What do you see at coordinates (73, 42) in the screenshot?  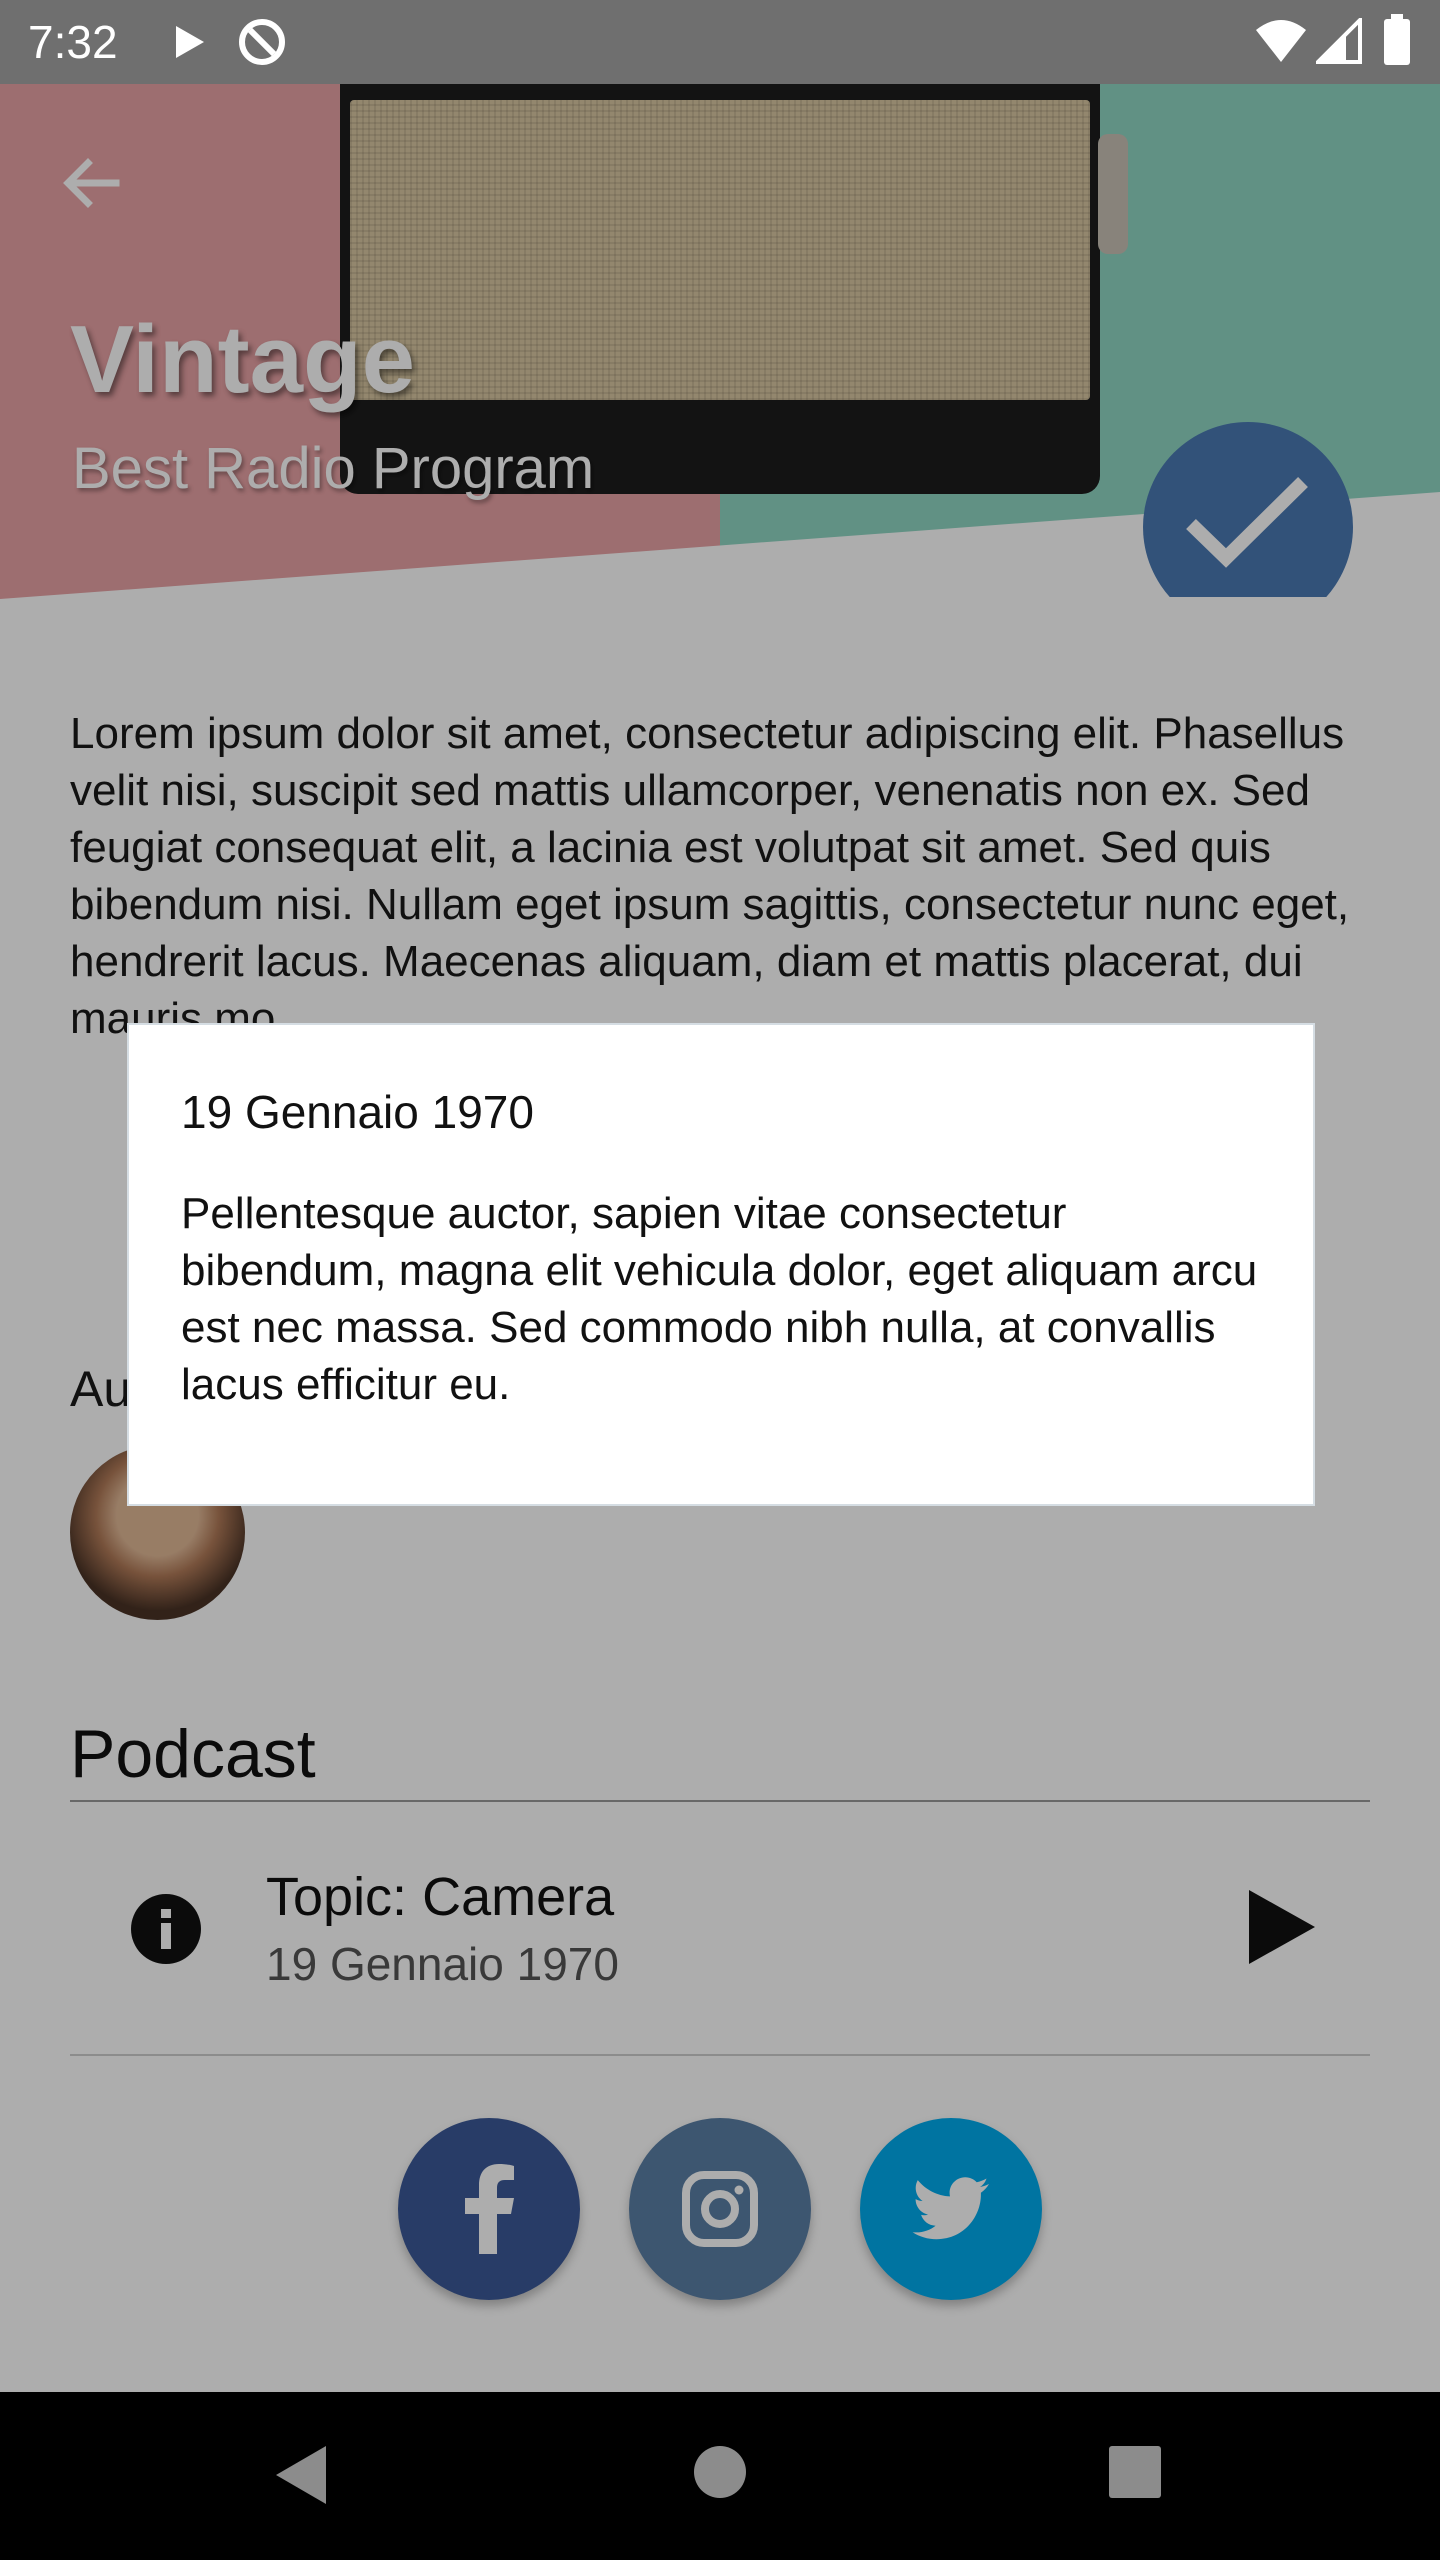 I see `status-time: 7:32` at bounding box center [73, 42].